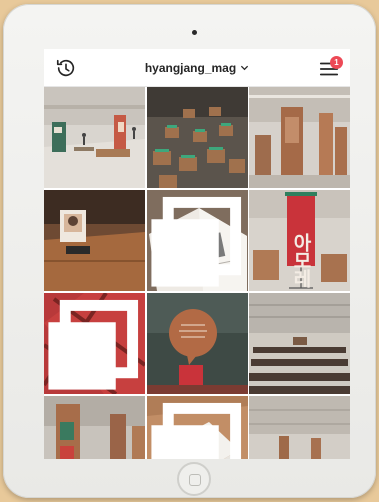 The height and width of the screenshot is (502, 379). Describe the element at coordinates (190, 67) in the screenshot. I see `username-label: hyangjang_mag` at that location.